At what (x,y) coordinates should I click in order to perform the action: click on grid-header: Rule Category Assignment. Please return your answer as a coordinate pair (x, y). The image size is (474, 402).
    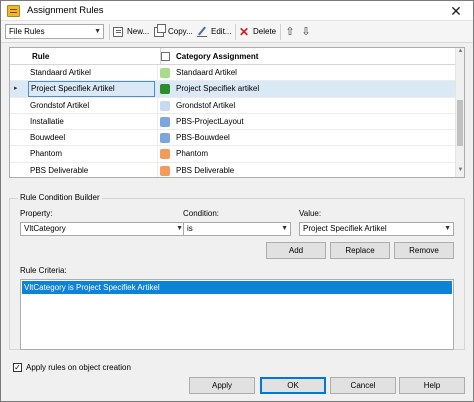
    Looking at the image, I should click on (233, 56).